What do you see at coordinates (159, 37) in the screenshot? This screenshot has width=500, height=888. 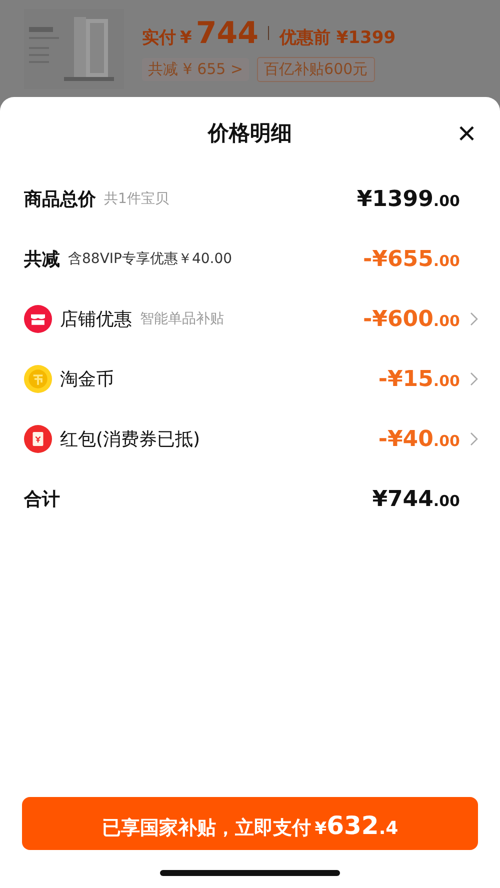 I see `paid-label: 实付` at bounding box center [159, 37].